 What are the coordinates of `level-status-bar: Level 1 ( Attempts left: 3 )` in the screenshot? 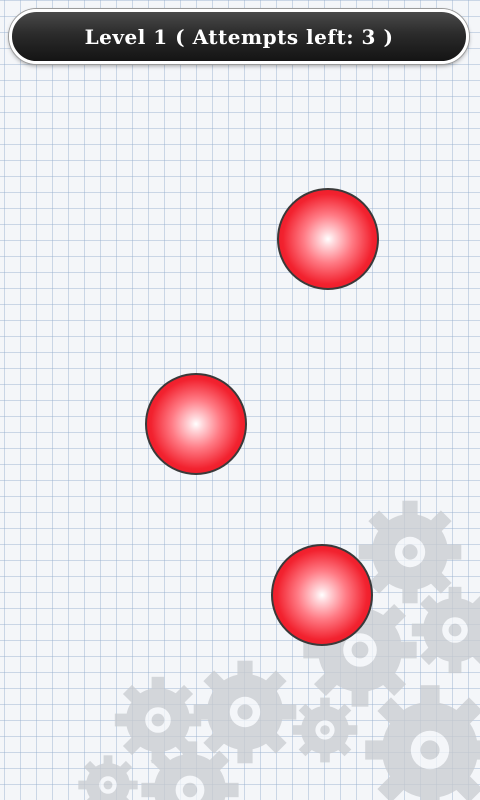 It's located at (239, 36).